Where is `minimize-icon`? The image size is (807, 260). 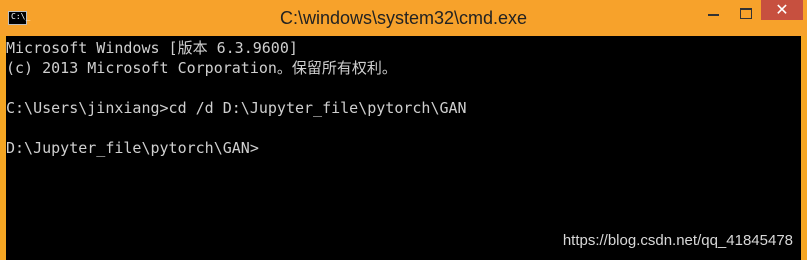 minimize-icon is located at coordinates (713, 15).